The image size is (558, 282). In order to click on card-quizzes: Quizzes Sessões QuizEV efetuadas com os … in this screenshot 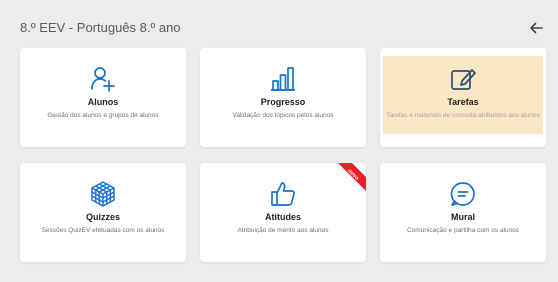, I will do `click(103, 212)`.